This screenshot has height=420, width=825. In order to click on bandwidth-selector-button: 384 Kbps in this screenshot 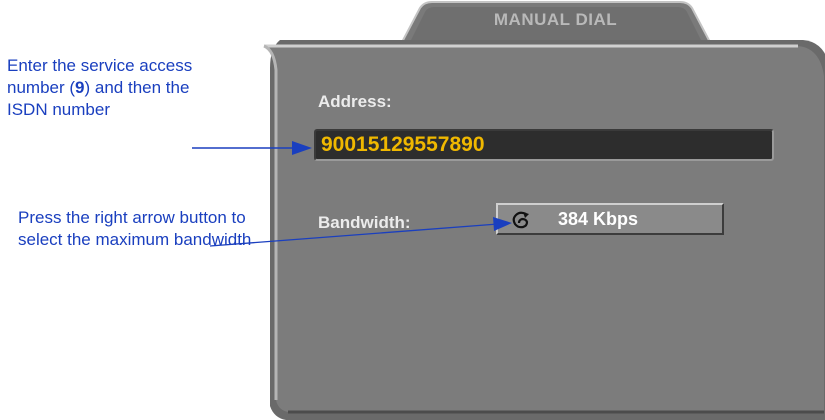, I will do `click(610, 219)`.